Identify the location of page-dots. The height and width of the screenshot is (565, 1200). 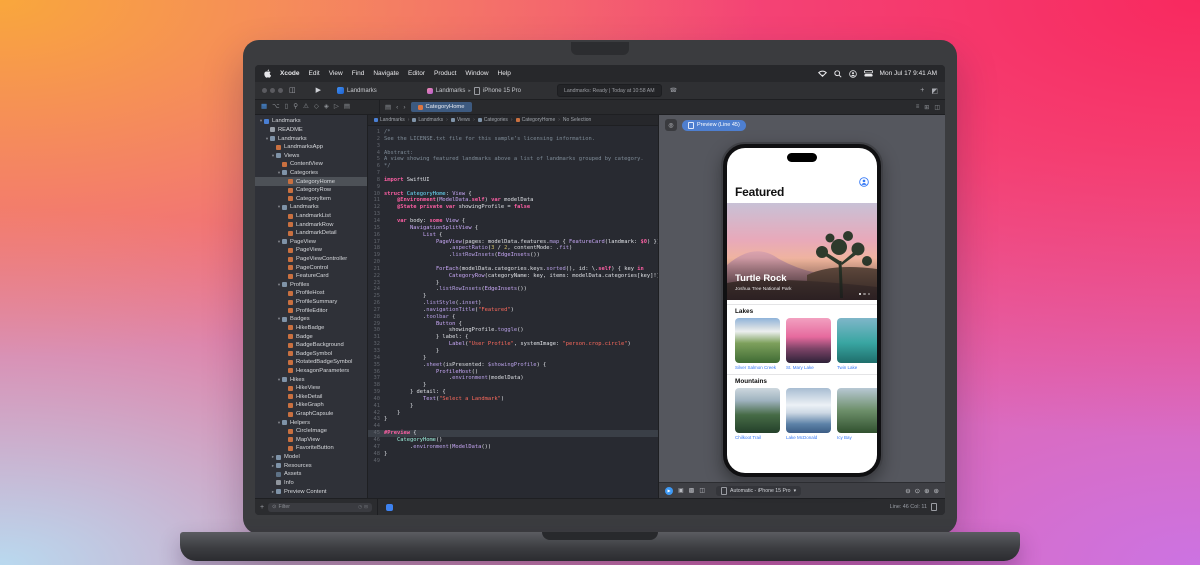
(864, 293).